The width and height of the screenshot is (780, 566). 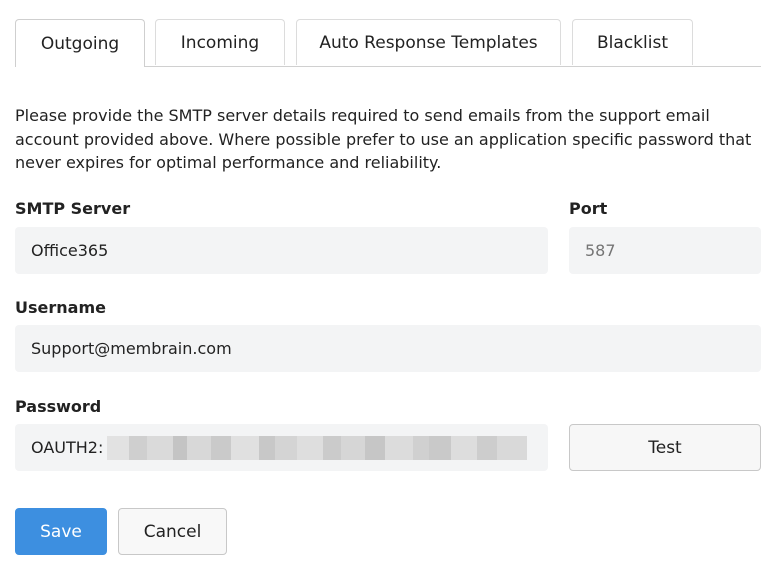 I want to click on password-input: OAUTH2:, so click(x=281, y=447).